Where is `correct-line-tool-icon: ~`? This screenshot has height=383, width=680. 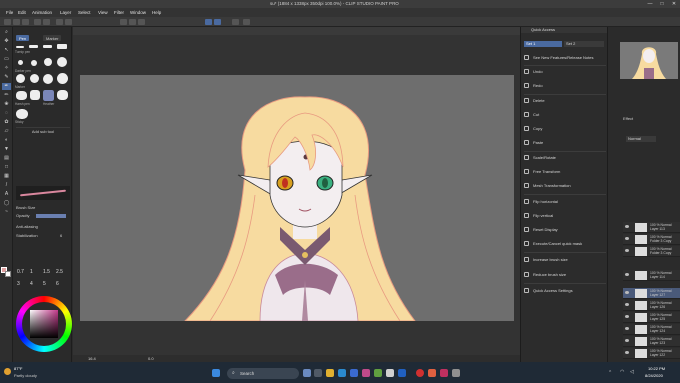 correct-line-tool-icon: ~ is located at coordinates (6, 212).